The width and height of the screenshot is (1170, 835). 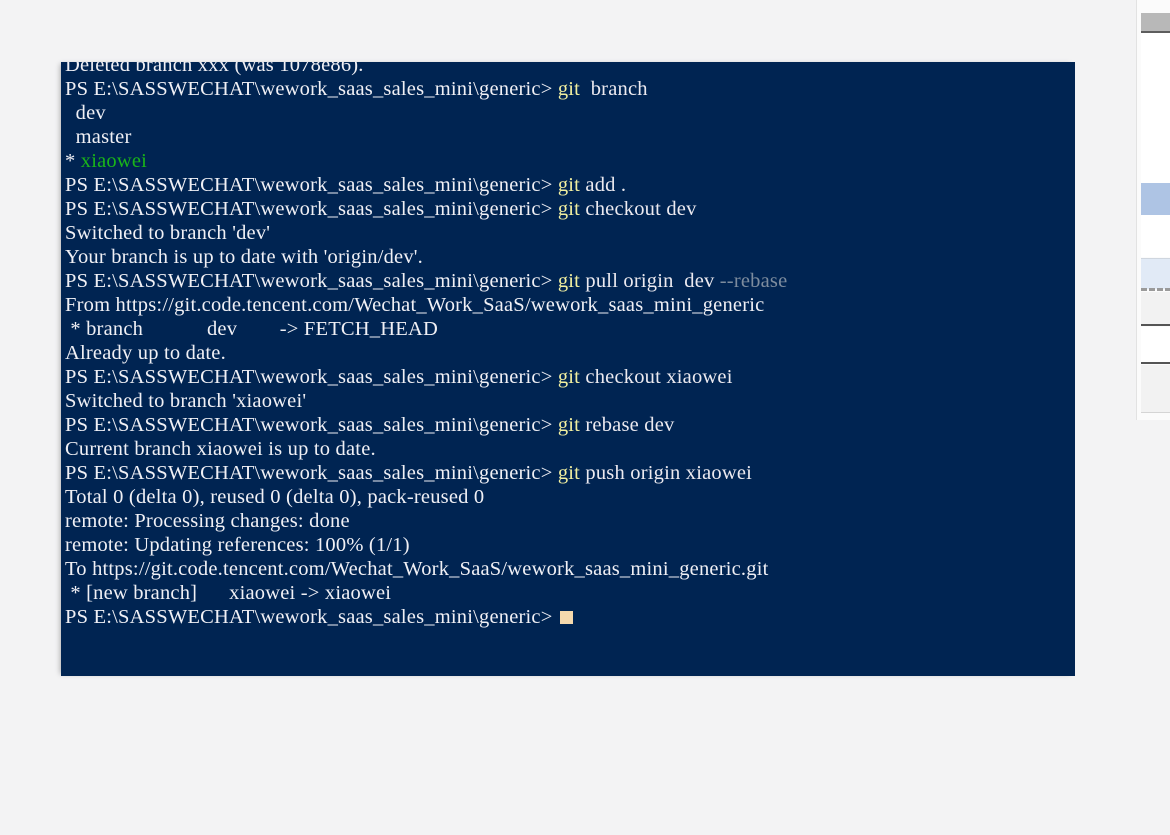 What do you see at coordinates (568, 113) in the screenshot?
I see `terminal-output-line: dev` at bounding box center [568, 113].